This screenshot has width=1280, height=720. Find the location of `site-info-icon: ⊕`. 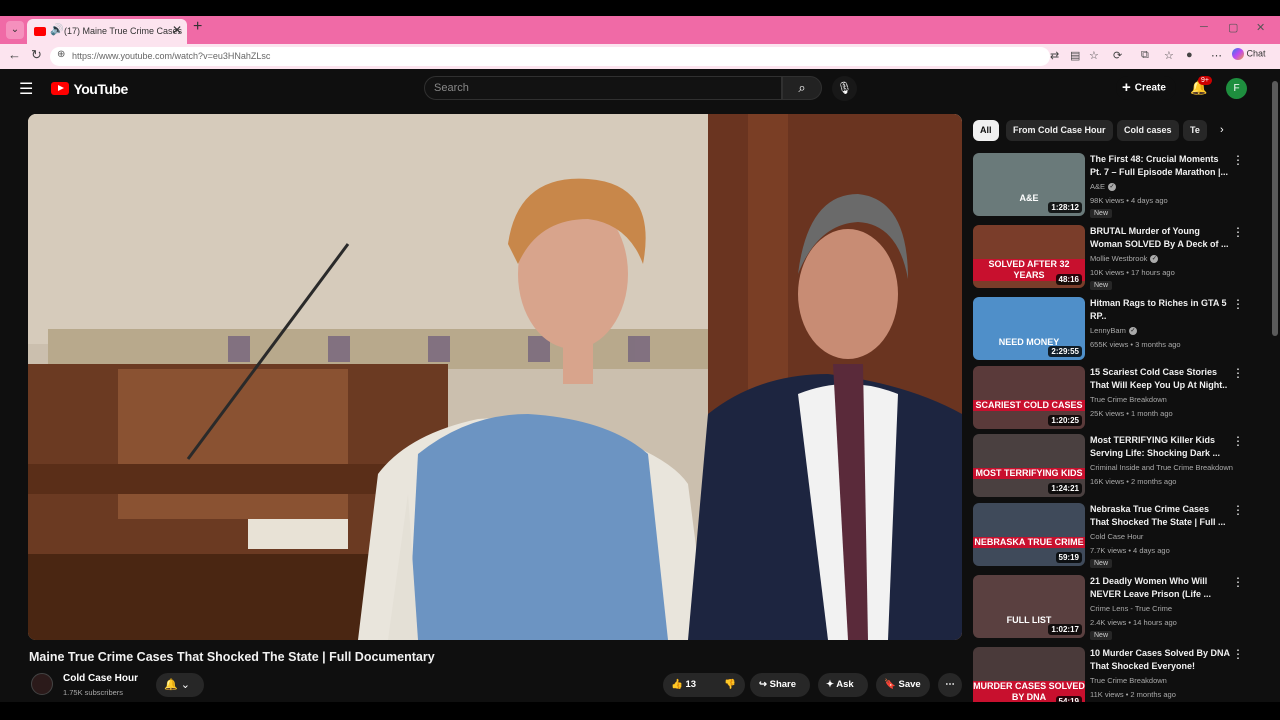

site-info-icon: ⊕ is located at coordinates (61, 54).